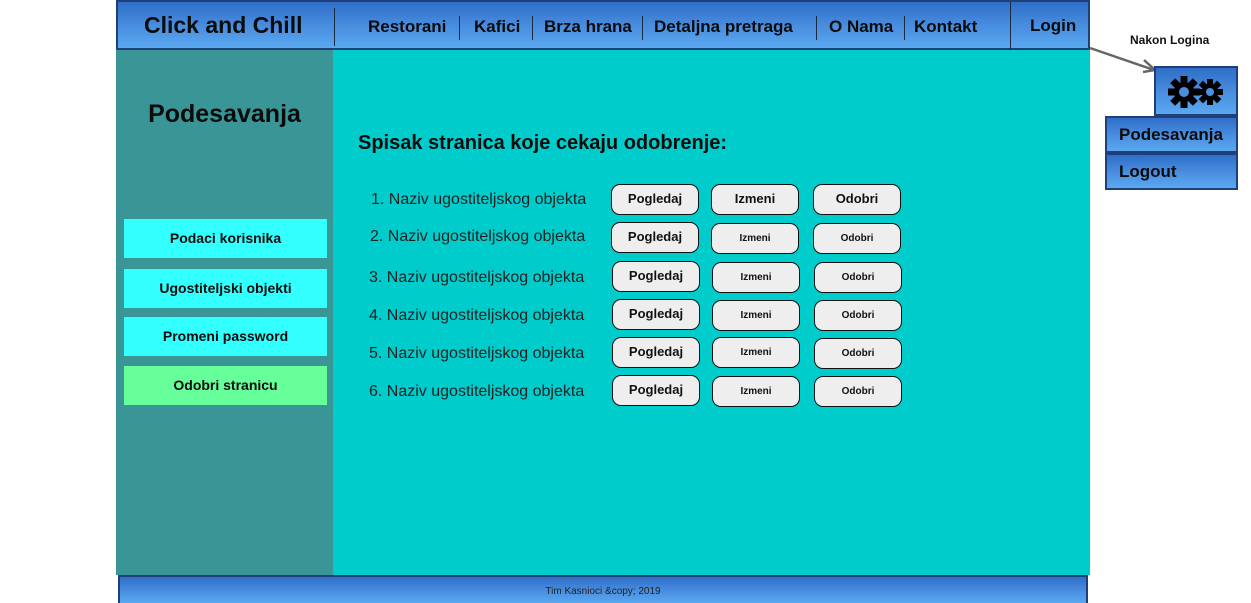 The image size is (1251, 603). Describe the element at coordinates (603, 589) in the screenshot. I see `footer: Tim Kasnioci &copy; 2019` at that location.